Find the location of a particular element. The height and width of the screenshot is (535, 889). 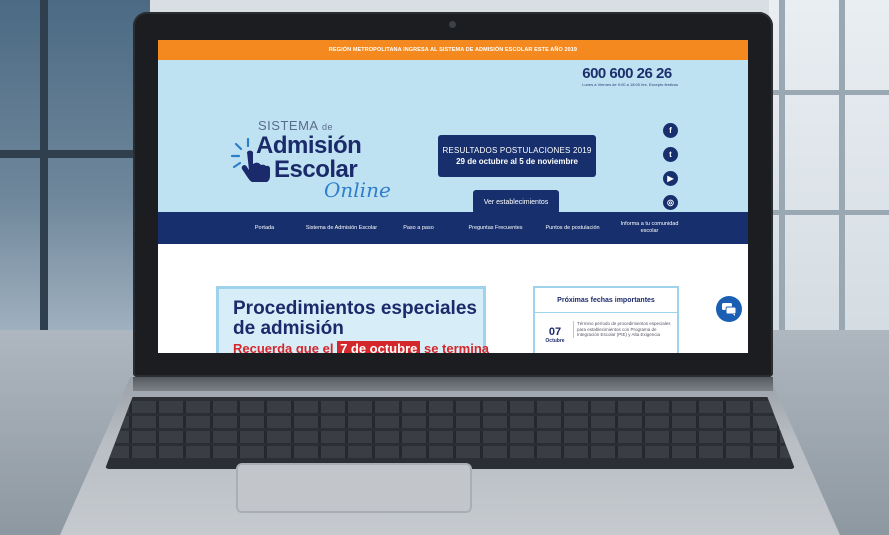

chat-icon is located at coordinates (729, 309).